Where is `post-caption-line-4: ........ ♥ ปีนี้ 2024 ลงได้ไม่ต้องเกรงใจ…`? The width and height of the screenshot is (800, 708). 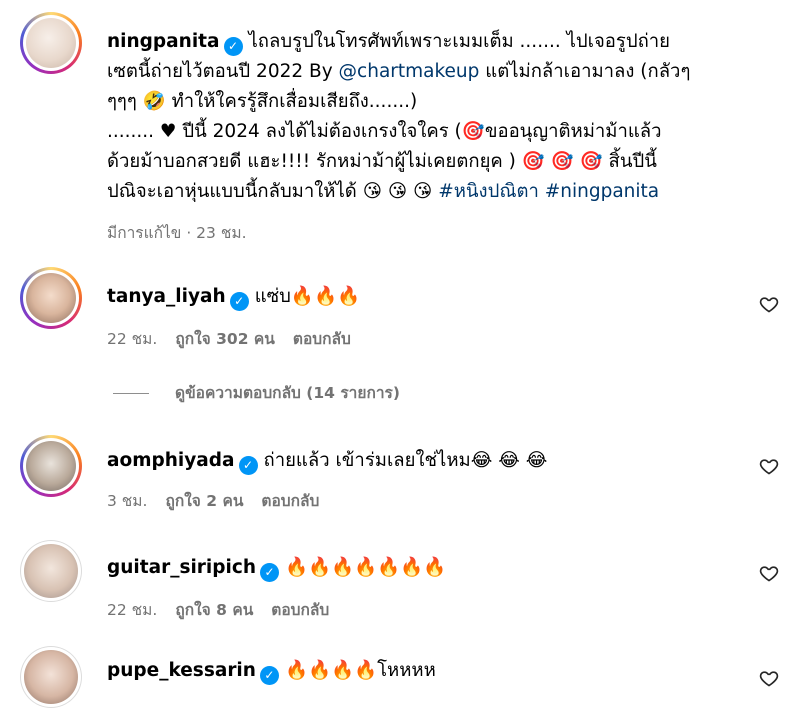 post-caption-line-4: ........ ♥ ปีนี้ 2024 ลงได้ไม่ต้องเกรงใจ… is located at coordinates (384, 131).